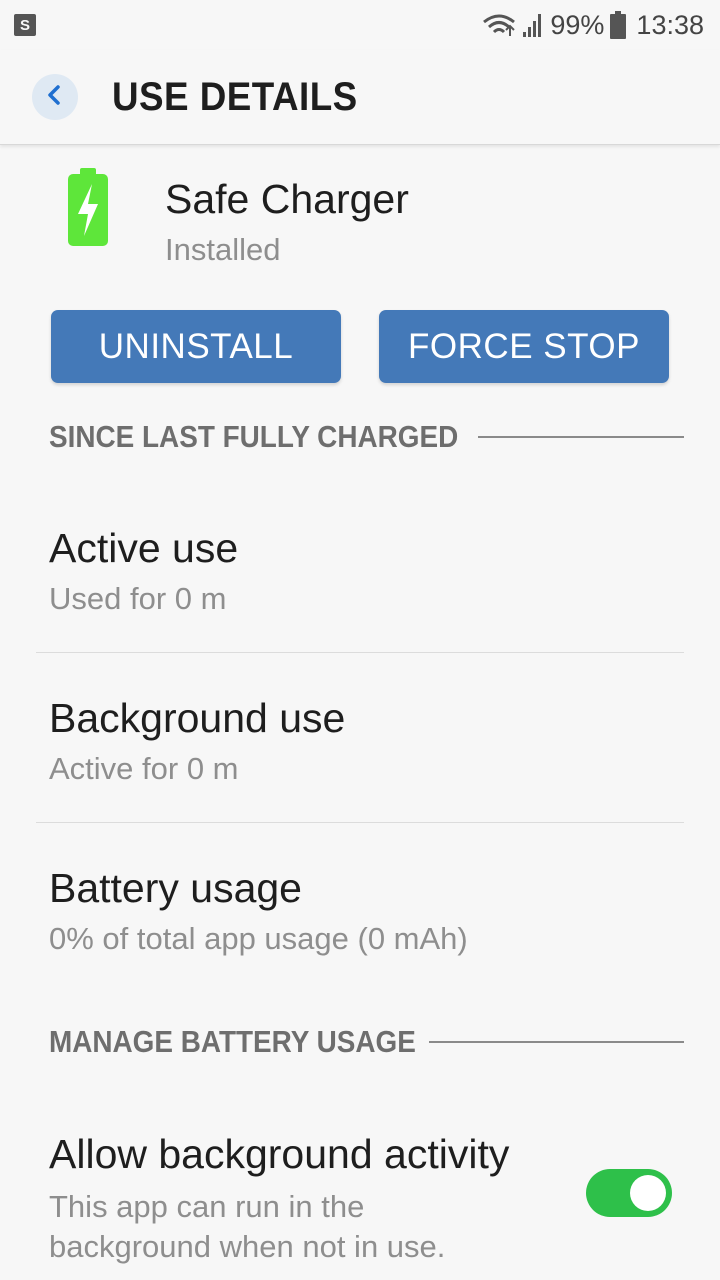 The height and width of the screenshot is (1280, 720). I want to click on section-header-manage-battery: MANAGE BATTERY USAGE, so click(366, 1042).